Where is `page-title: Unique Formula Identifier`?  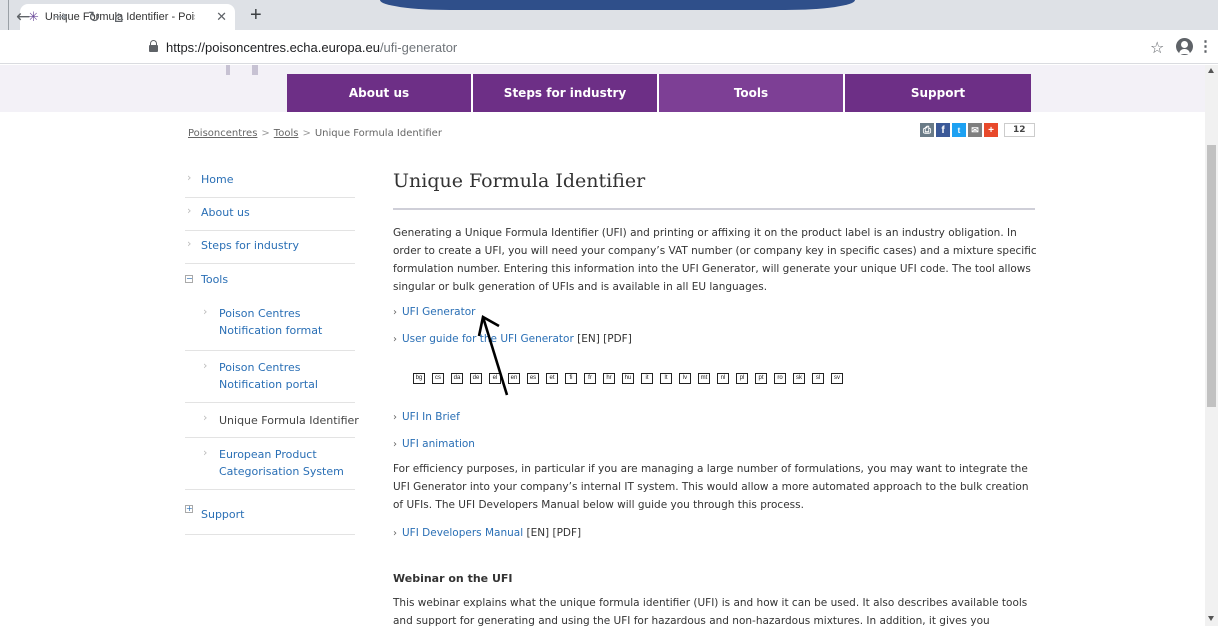
page-title: Unique Formula Identifier is located at coordinates (519, 181).